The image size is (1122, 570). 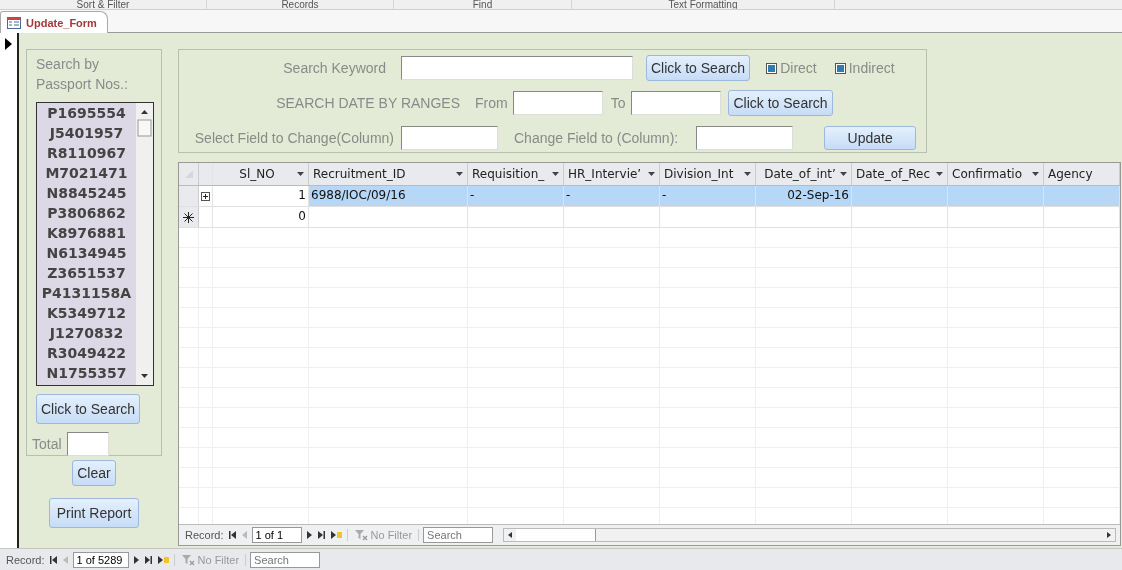 What do you see at coordinates (94, 473) in the screenshot?
I see `clear-button: Clear` at bounding box center [94, 473].